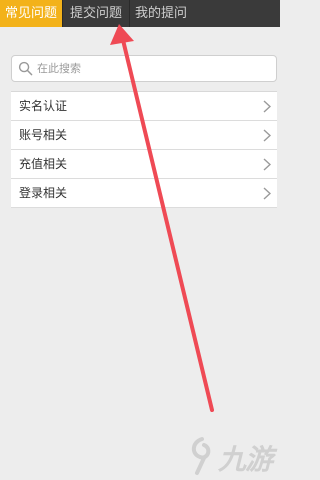 This screenshot has height=480, width=320. I want to click on watermark: 九游, so click(232, 456).